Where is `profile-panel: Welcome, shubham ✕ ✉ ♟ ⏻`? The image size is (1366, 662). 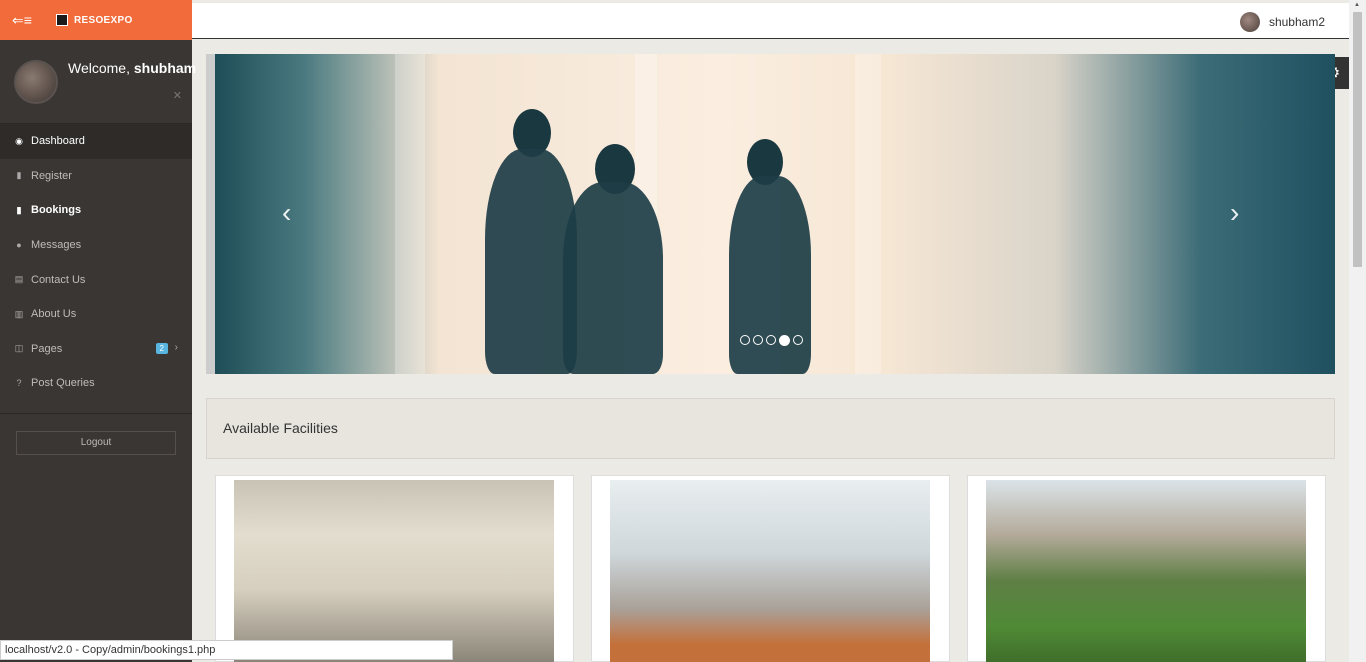
profile-panel: Welcome, shubham ✕ ✉ ♟ ⏻ is located at coordinates (98, 90).